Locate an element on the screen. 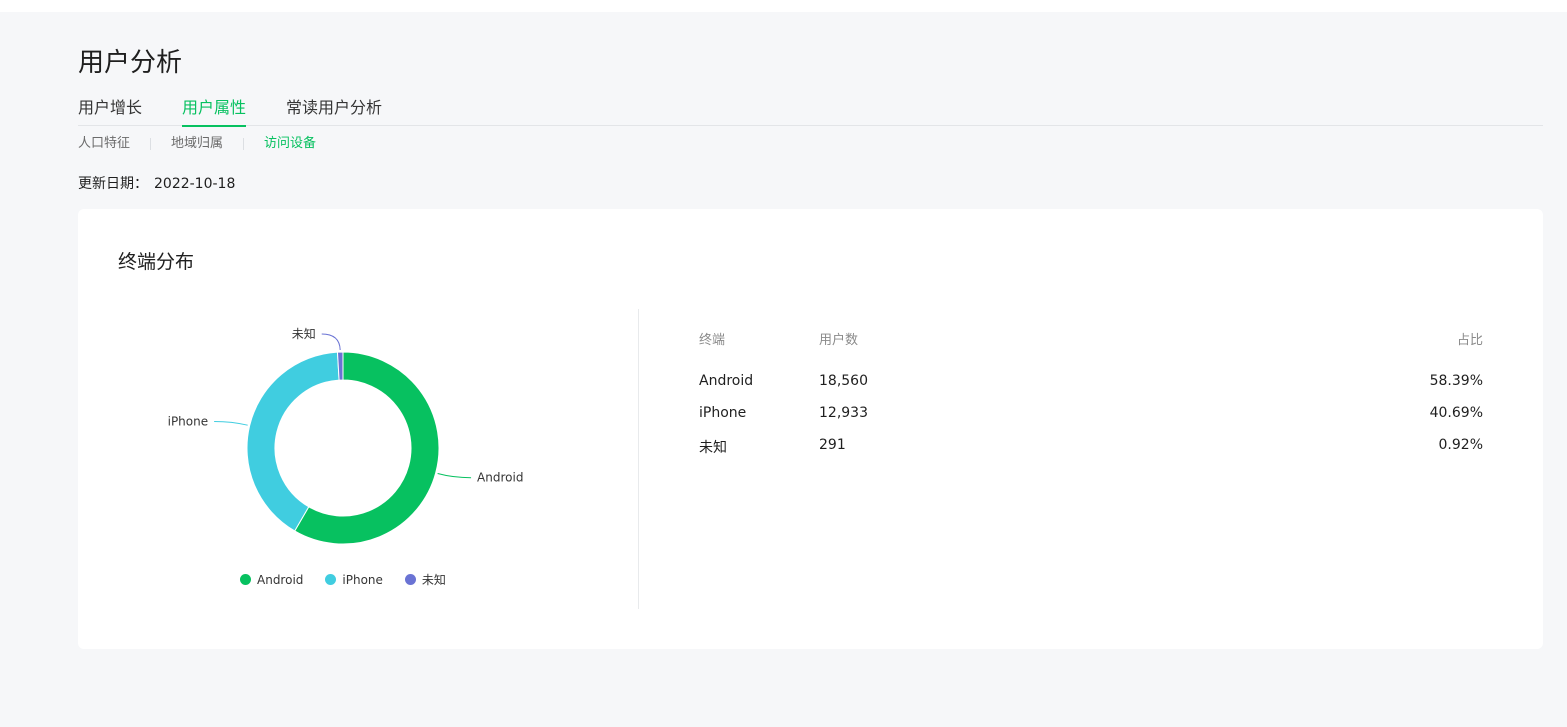 The width and height of the screenshot is (1567, 727). column-header-users: 用户数 is located at coordinates (839, 340).